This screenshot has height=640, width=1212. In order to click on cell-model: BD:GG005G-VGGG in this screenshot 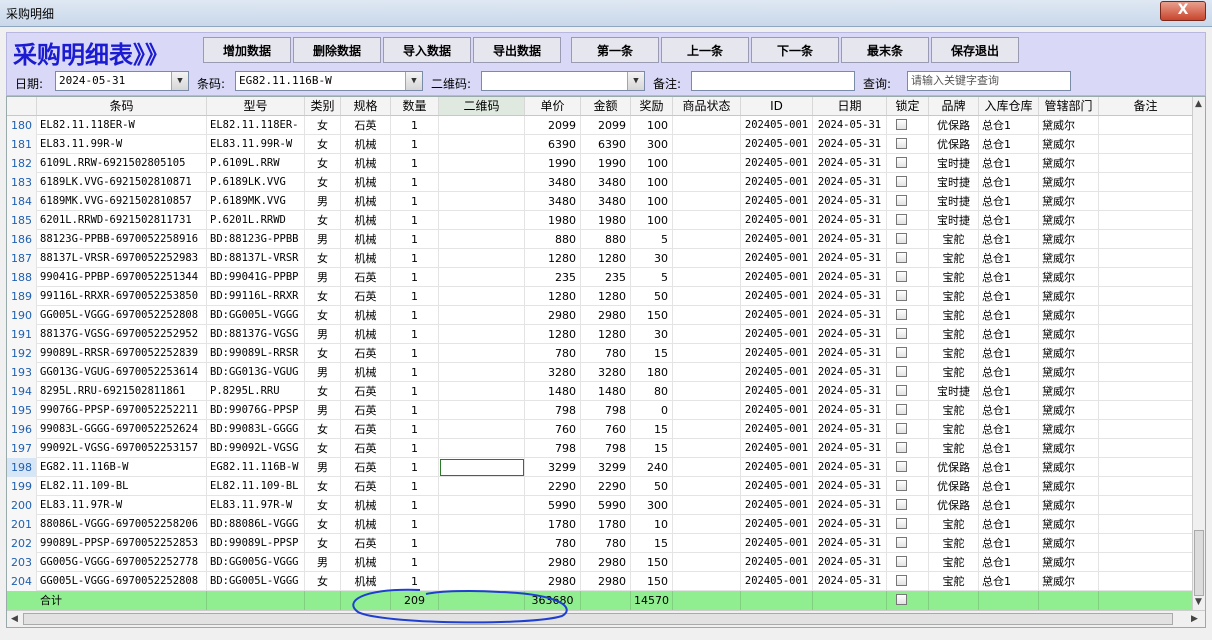, I will do `click(256, 562)`.